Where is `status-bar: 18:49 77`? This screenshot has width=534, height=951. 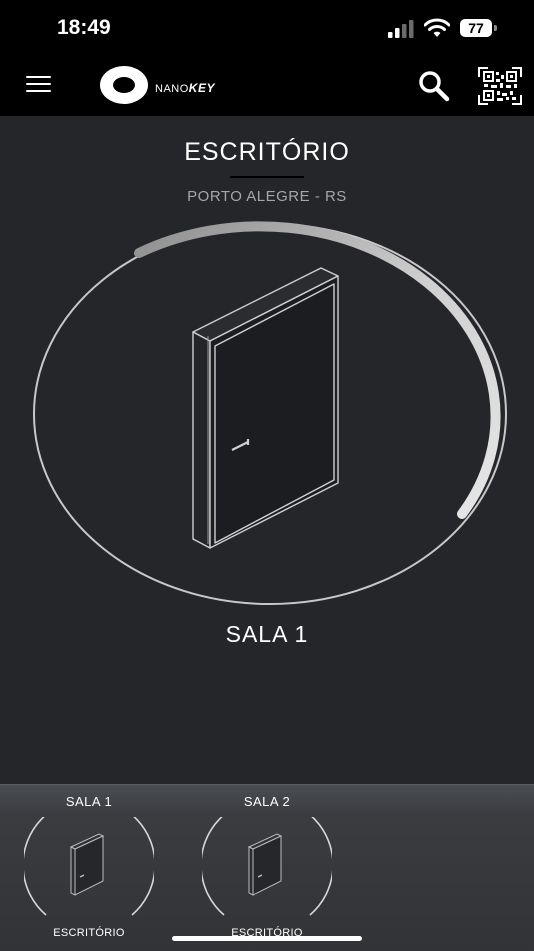
status-bar: 18:49 77 is located at coordinates (267, 28).